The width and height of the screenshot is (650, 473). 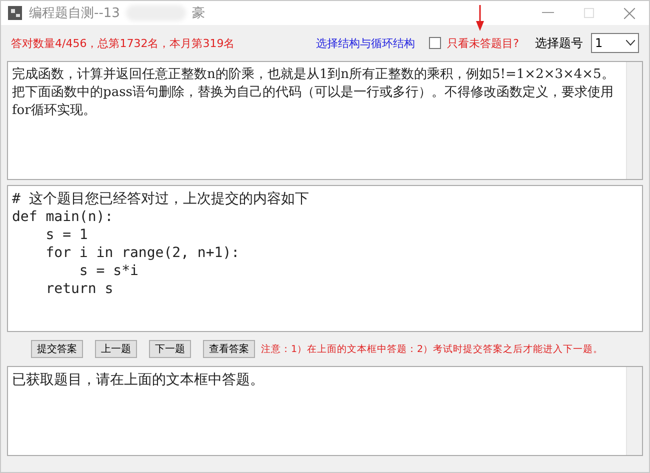 What do you see at coordinates (480, 18) in the screenshot?
I see `arrow-icon` at bounding box center [480, 18].